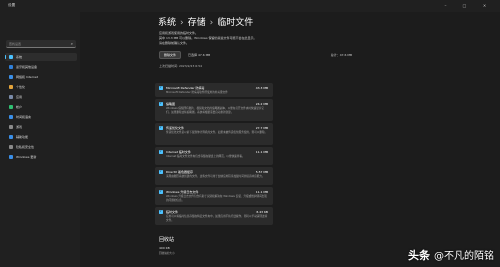 Image resolution: width=500 pixels, height=267 pixels. I want to click on apps-icon, so click(11, 97).